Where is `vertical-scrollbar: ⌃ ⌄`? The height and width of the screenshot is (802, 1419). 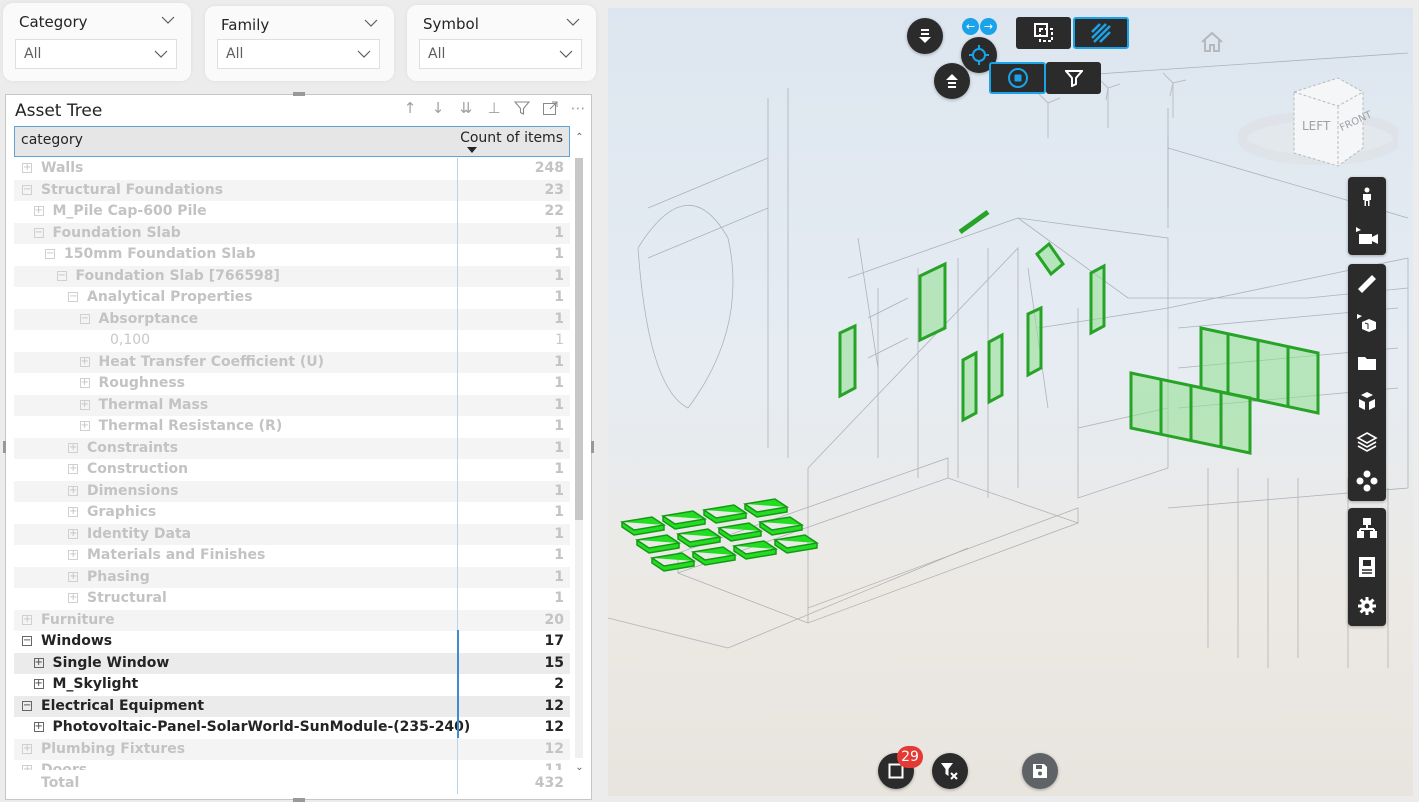
vertical-scrollbar: ⌃ ⌄ is located at coordinates (579, 451).